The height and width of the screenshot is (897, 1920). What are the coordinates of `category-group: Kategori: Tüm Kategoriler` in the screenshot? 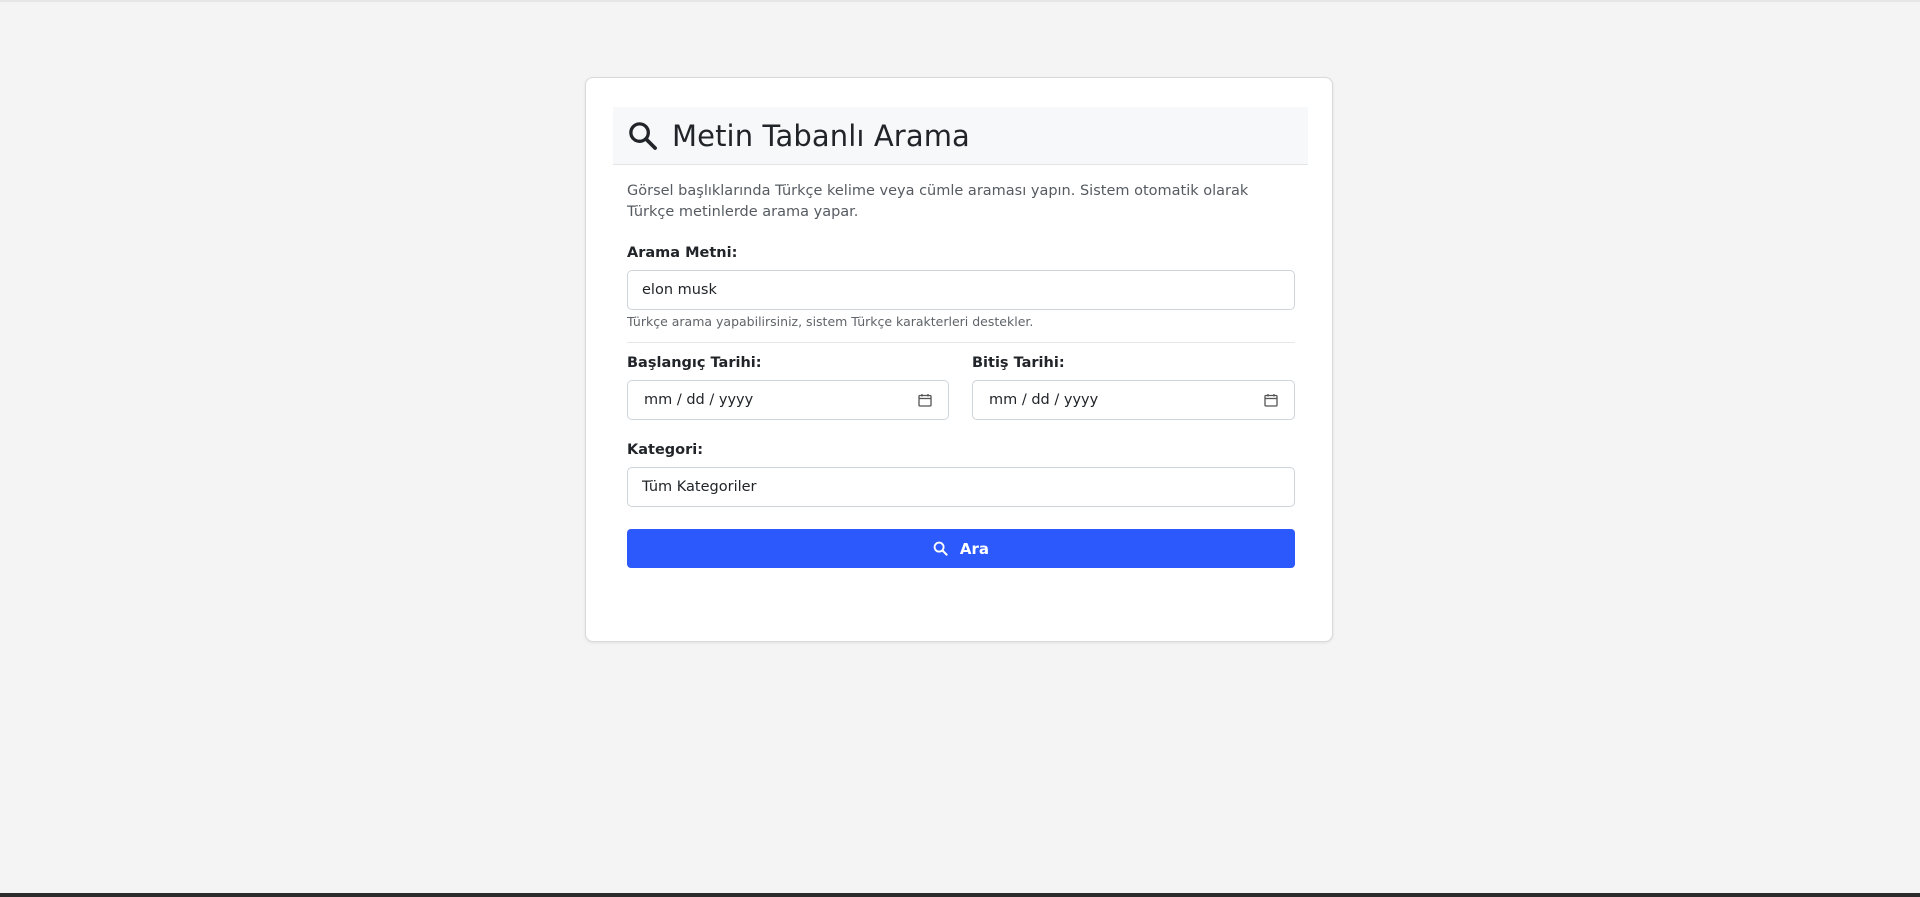 It's located at (961, 474).